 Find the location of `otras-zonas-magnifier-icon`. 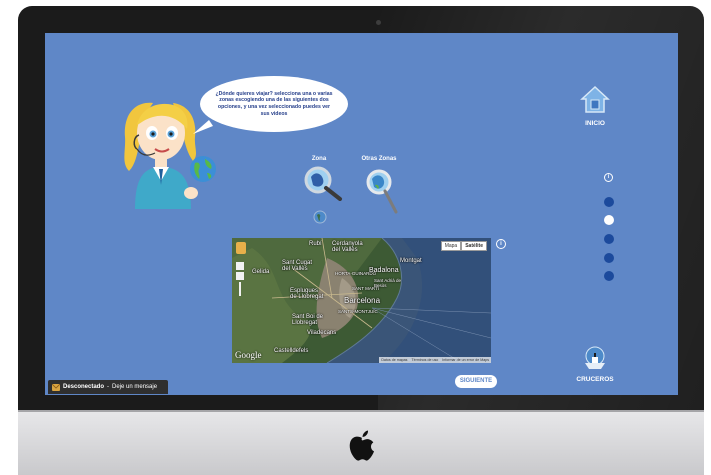

otras-zonas-magnifier-icon is located at coordinates (383, 192).